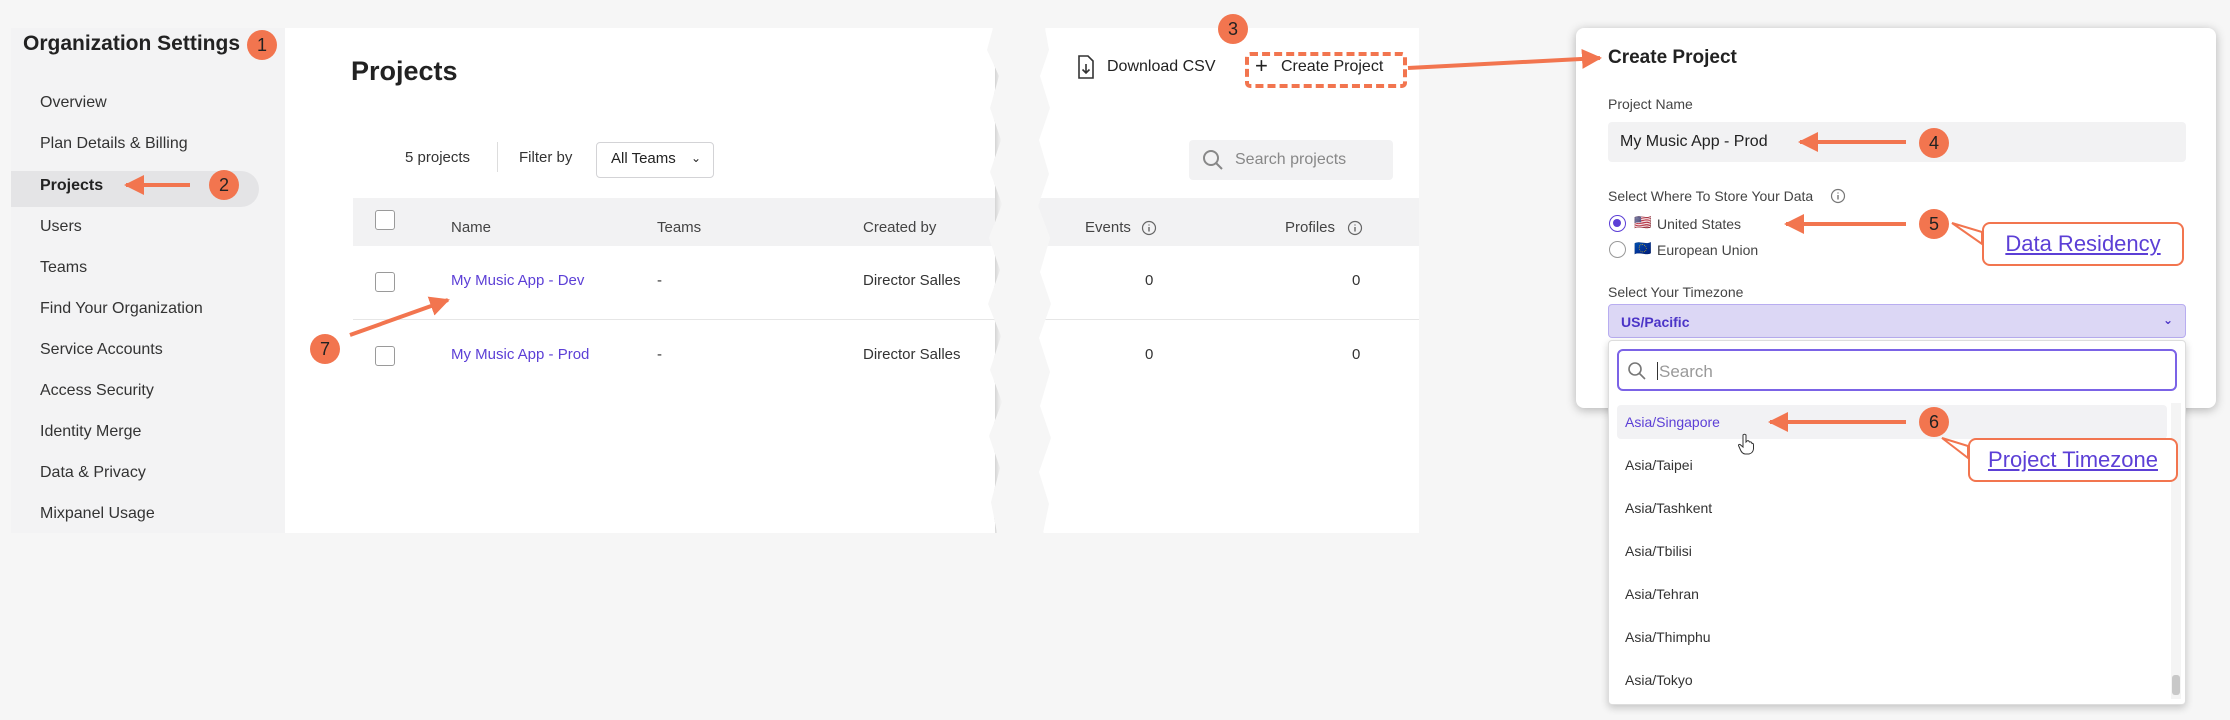 The height and width of the screenshot is (720, 2230). What do you see at coordinates (132, 43) in the screenshot?
I see `sidebar-title: Organization Settings` at bounding box center [132, 43].